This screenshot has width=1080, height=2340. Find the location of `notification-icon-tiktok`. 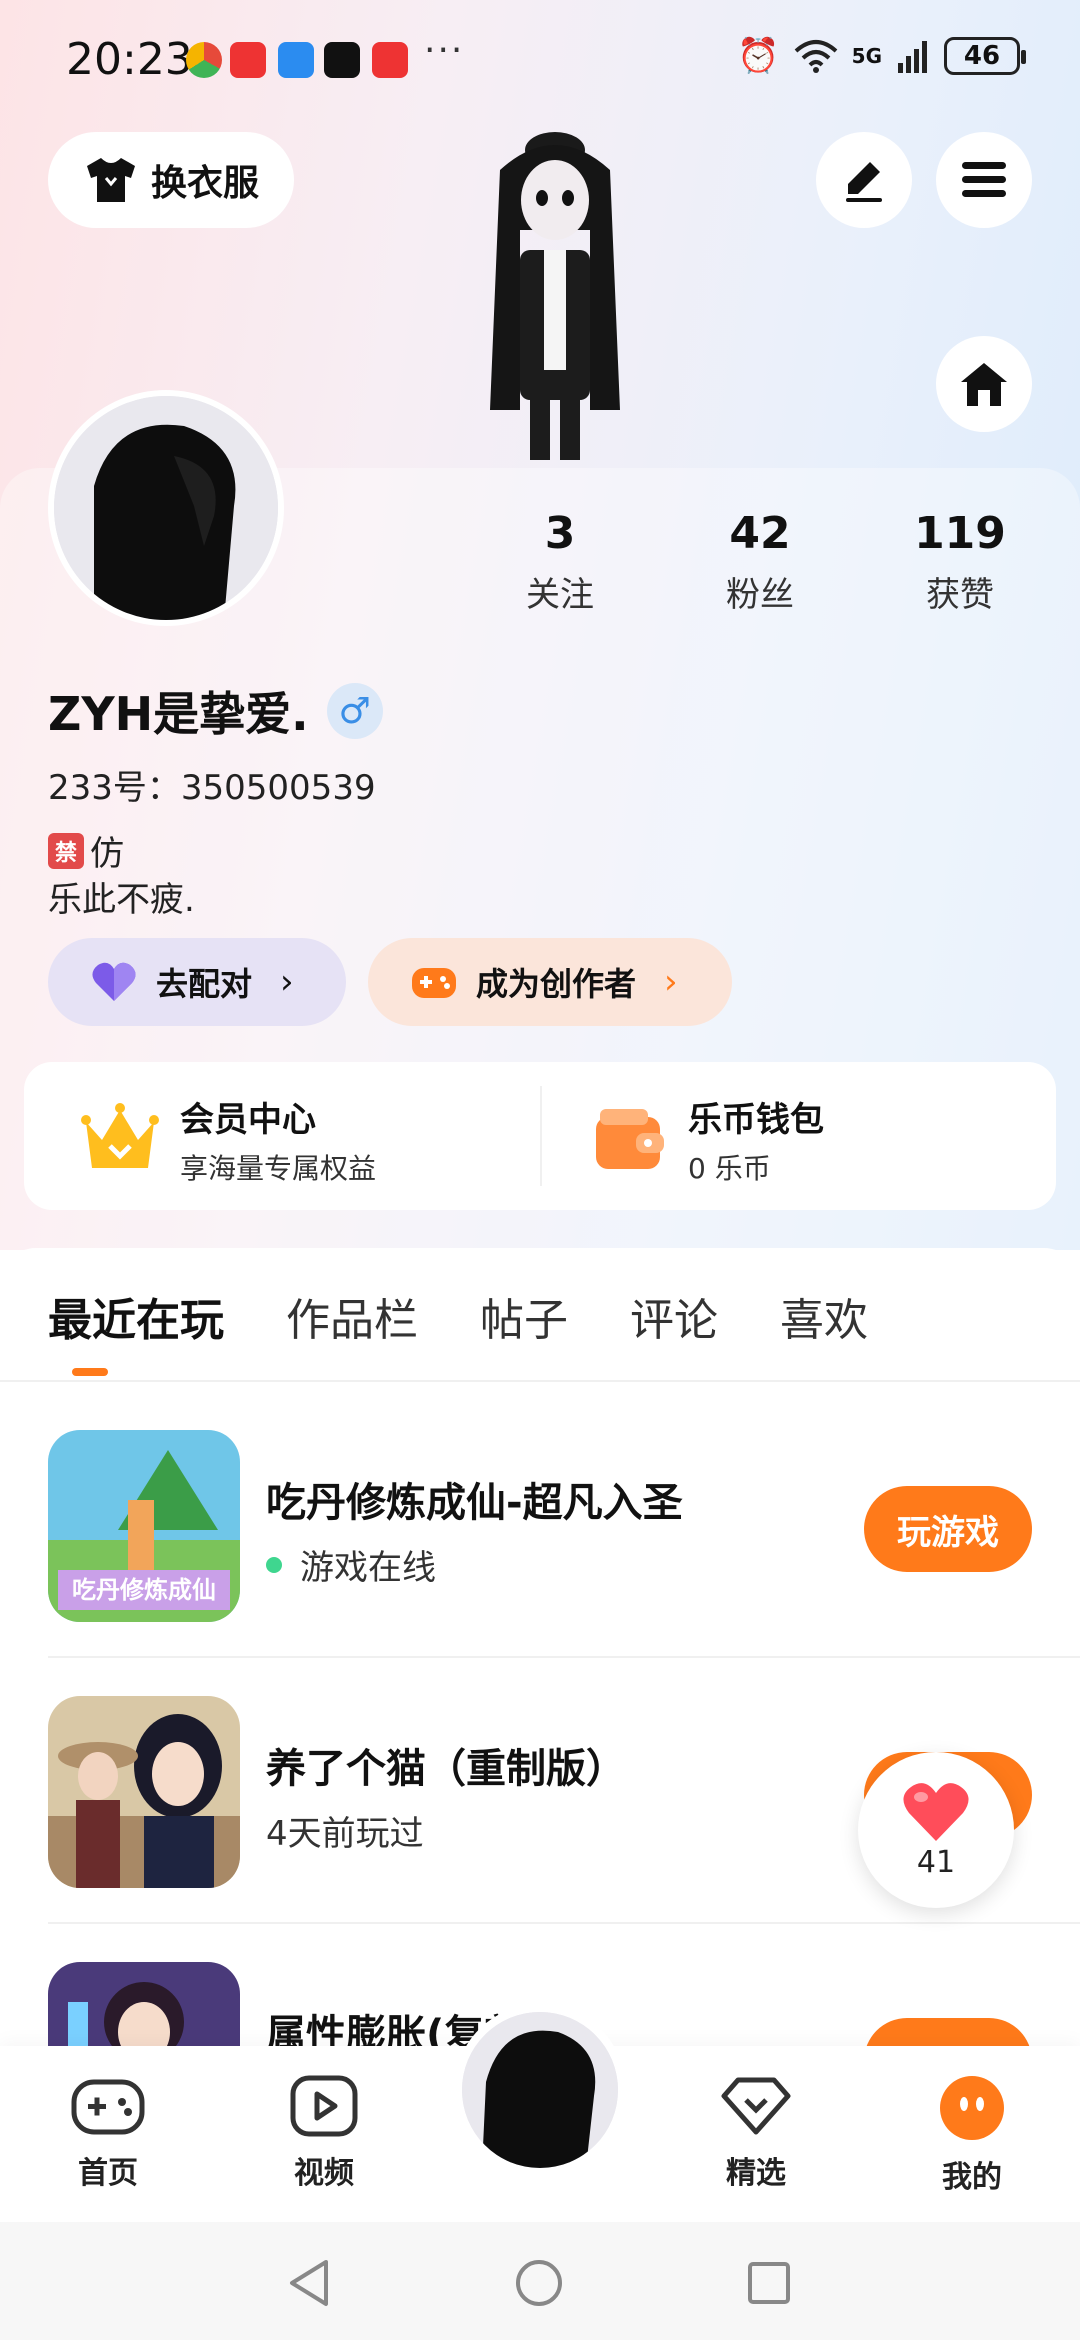

notification-icon-tiktok is located at coordinates (342, 60).